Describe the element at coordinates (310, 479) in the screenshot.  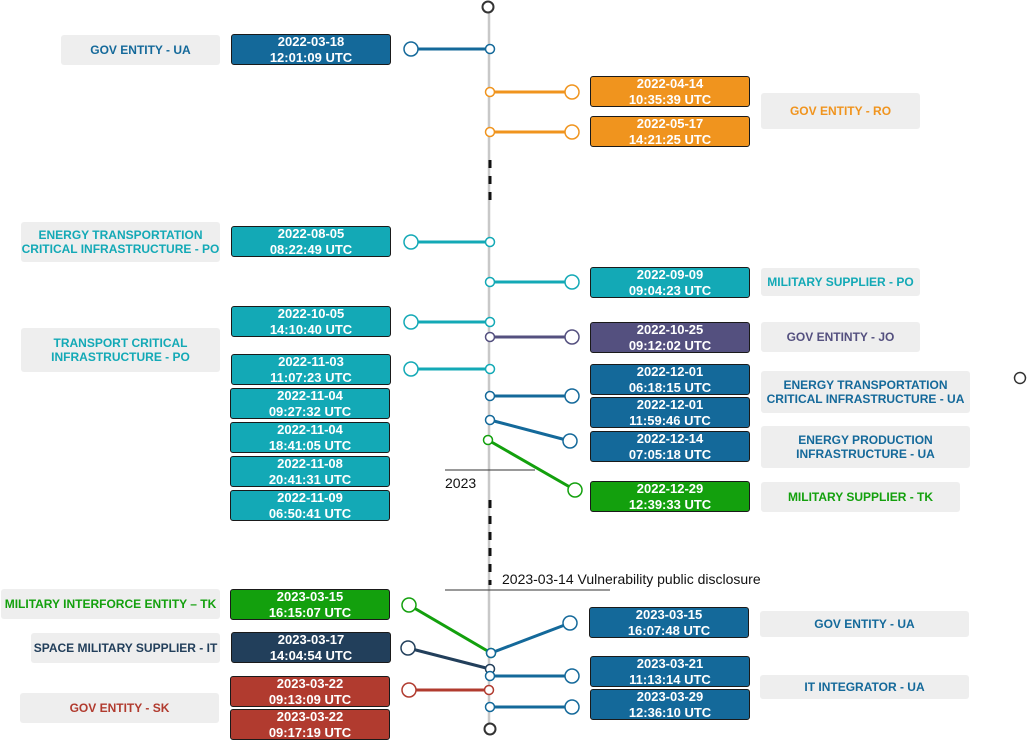
I see `event-time: 20:41:31 UTC` at that location.